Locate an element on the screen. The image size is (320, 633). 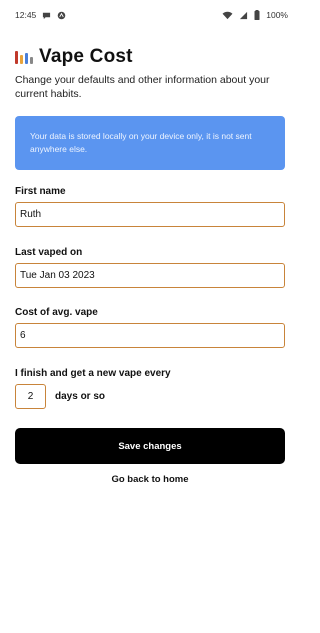
wifi-icon is located at coordinates (227, 15).